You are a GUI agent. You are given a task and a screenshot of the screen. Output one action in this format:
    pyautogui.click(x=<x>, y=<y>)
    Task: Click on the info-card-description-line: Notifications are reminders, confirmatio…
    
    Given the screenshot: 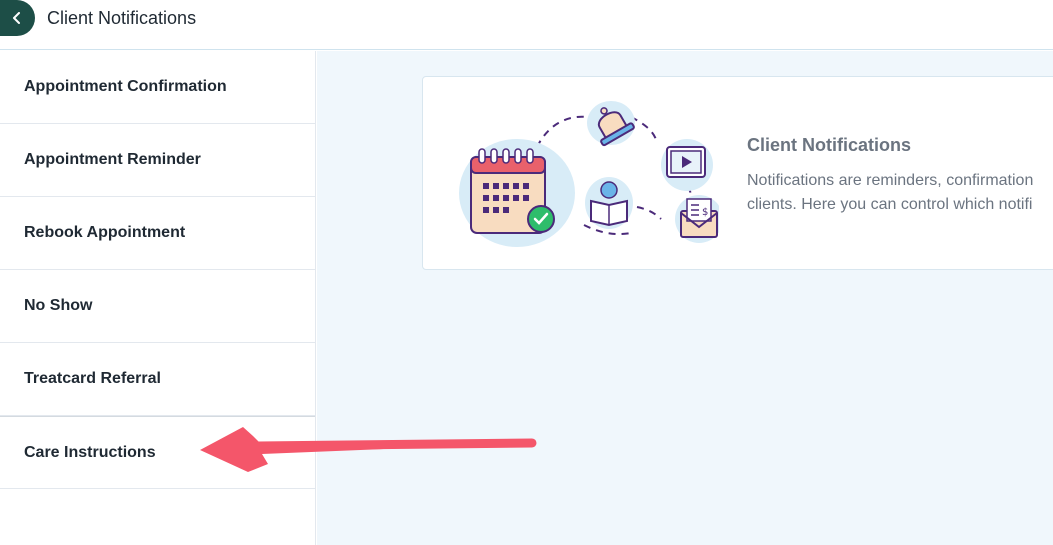 What is the action you would take?
    pyautogui.click(x=890, y=180)
    